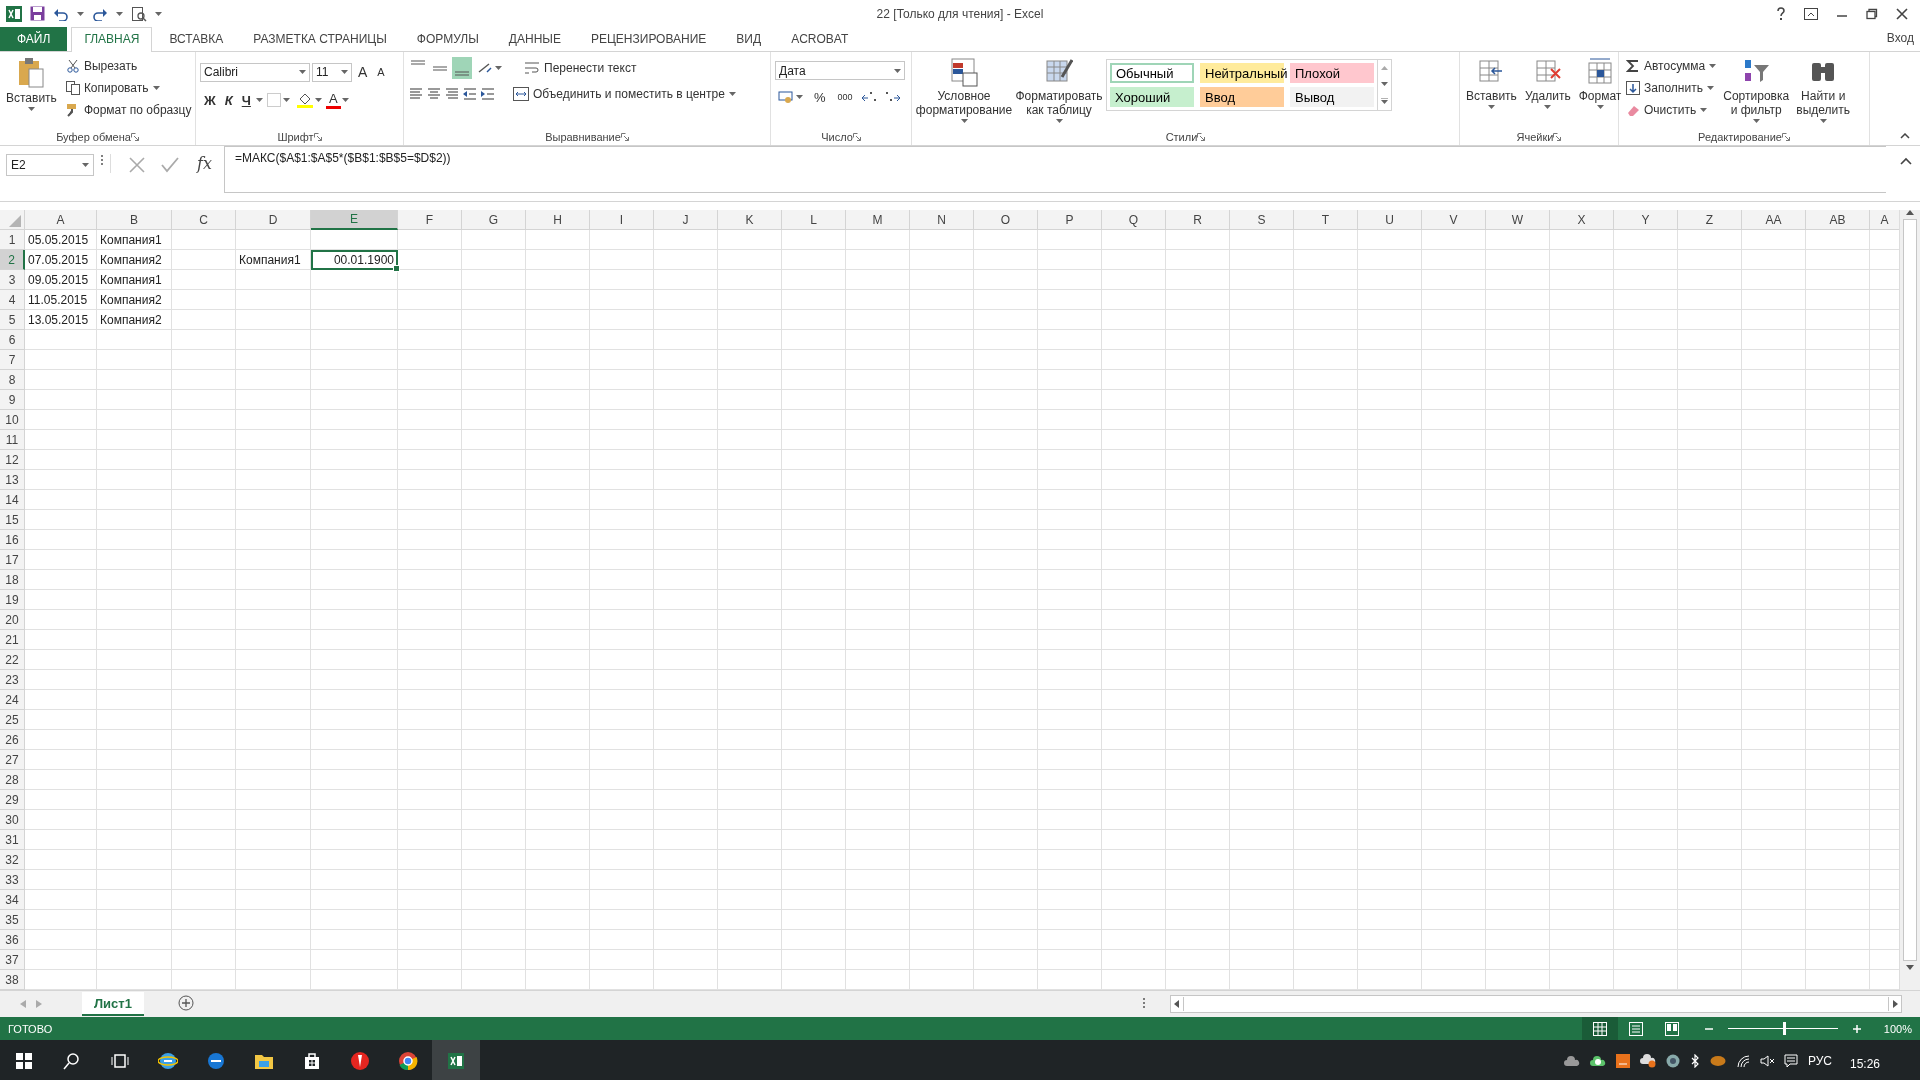 The height and width of the screenshot is (1080, 1920). Describe the element at coordinates (12, 260) in the screenshot. I see `row-header: 2` at that location.